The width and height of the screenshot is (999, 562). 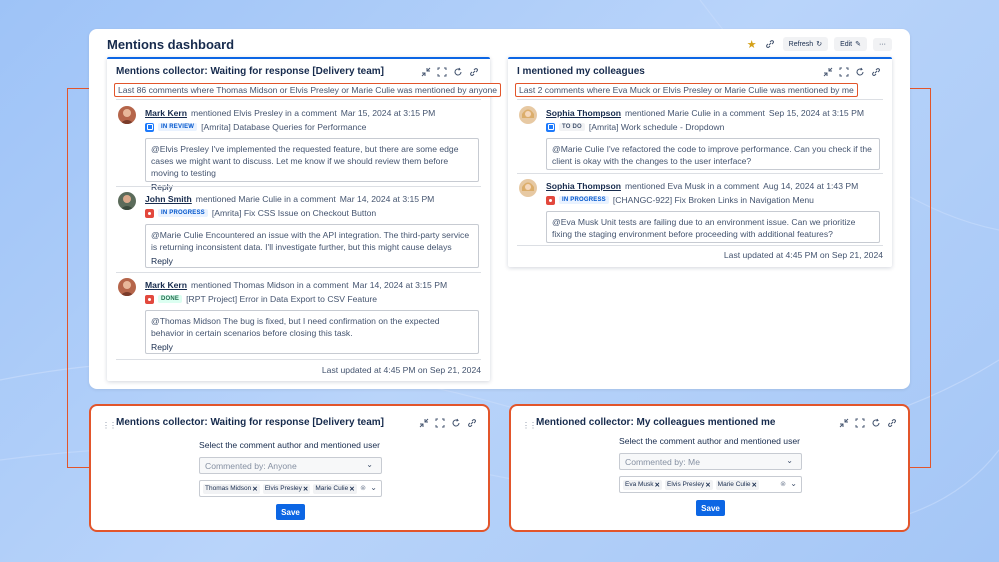 I want to click on more-button: ···, so click(x=882, y=44).